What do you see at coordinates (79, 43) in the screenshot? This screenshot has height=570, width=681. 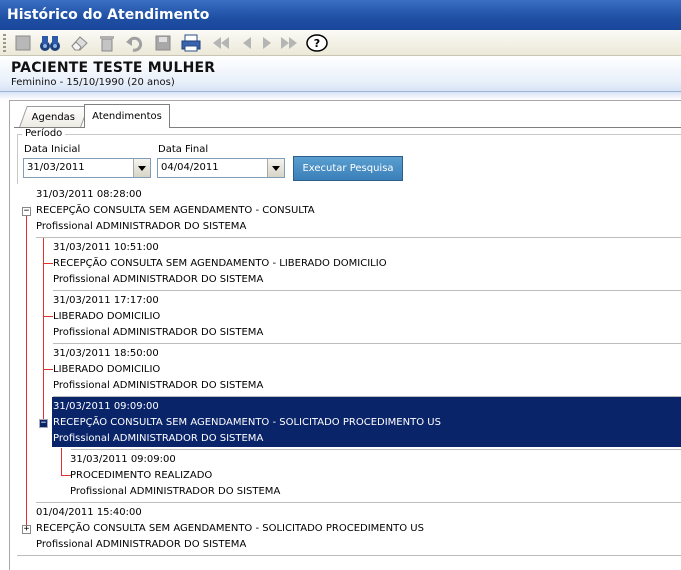 I see `eraser-icon` at bounding box center [79, 43].